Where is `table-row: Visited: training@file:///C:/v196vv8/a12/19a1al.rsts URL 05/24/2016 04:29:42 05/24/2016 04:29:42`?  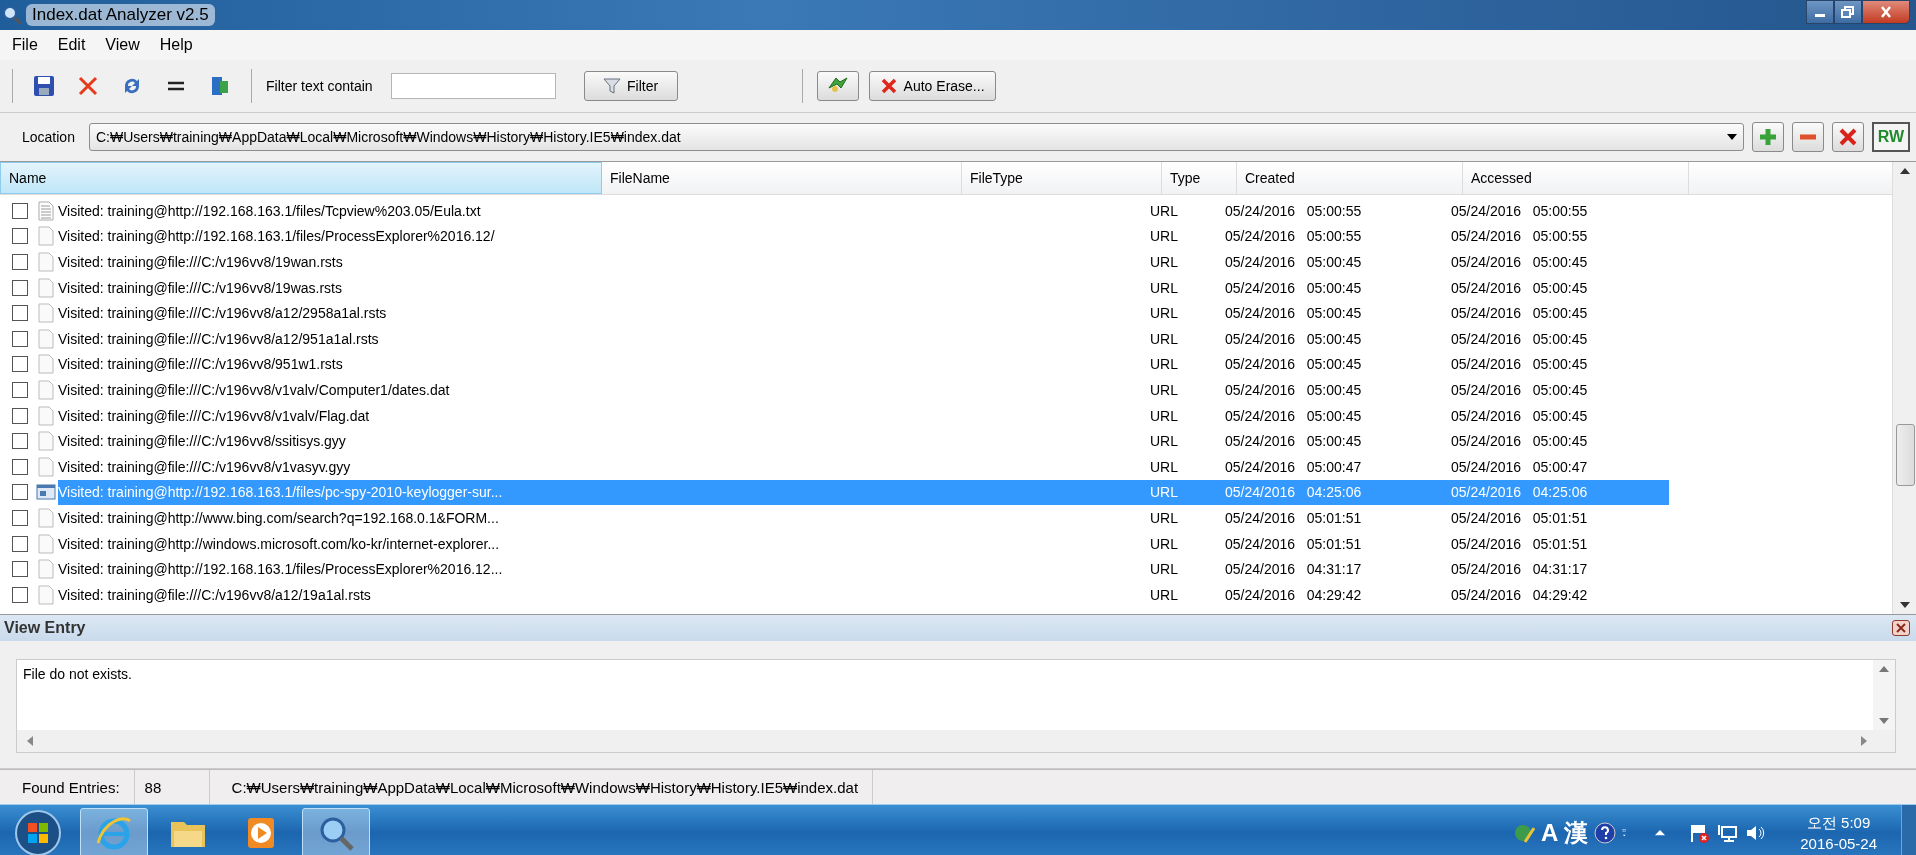
table-row: Visited: training@file:///C:/v196vv8/a12/19a1al.rsts URL 05/24/2016 04:29:42 05/24/2016 04:29:42 is located at coordinates (863, 594).